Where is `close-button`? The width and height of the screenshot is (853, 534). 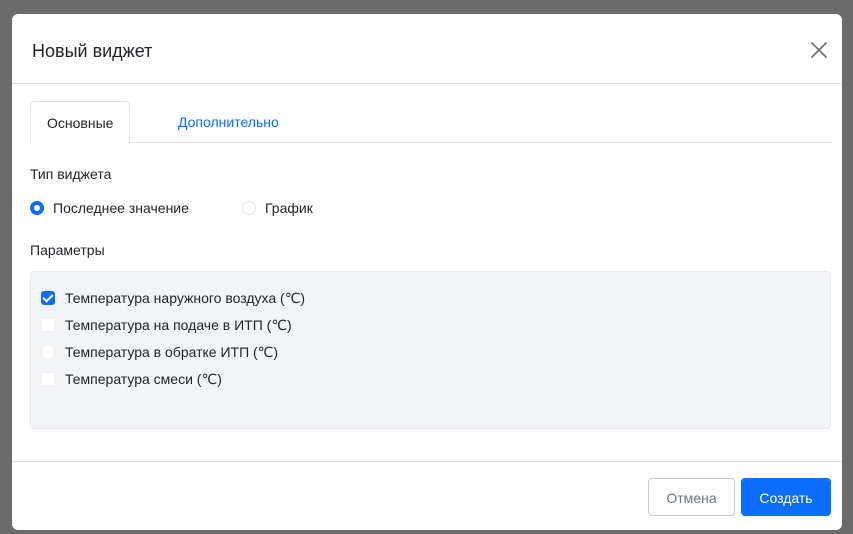 close-button is located at coordinates (819, 50).